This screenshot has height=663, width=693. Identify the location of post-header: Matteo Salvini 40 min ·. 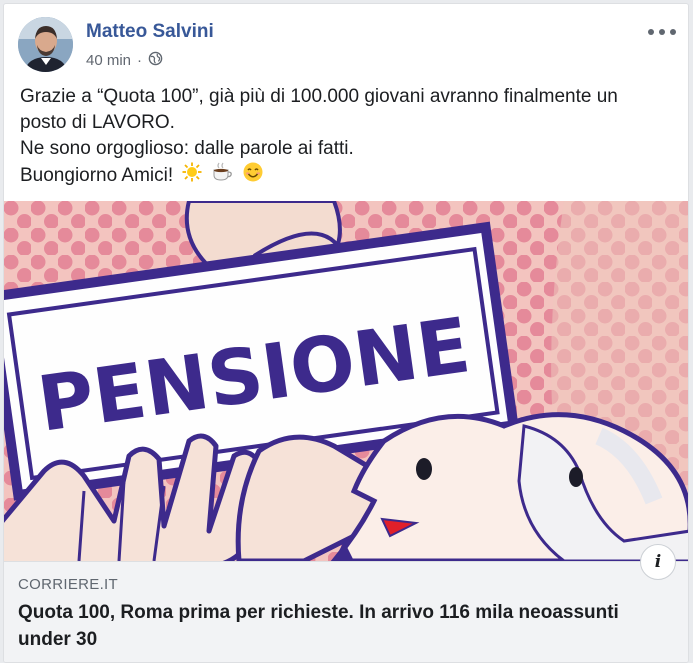
(347, 47).